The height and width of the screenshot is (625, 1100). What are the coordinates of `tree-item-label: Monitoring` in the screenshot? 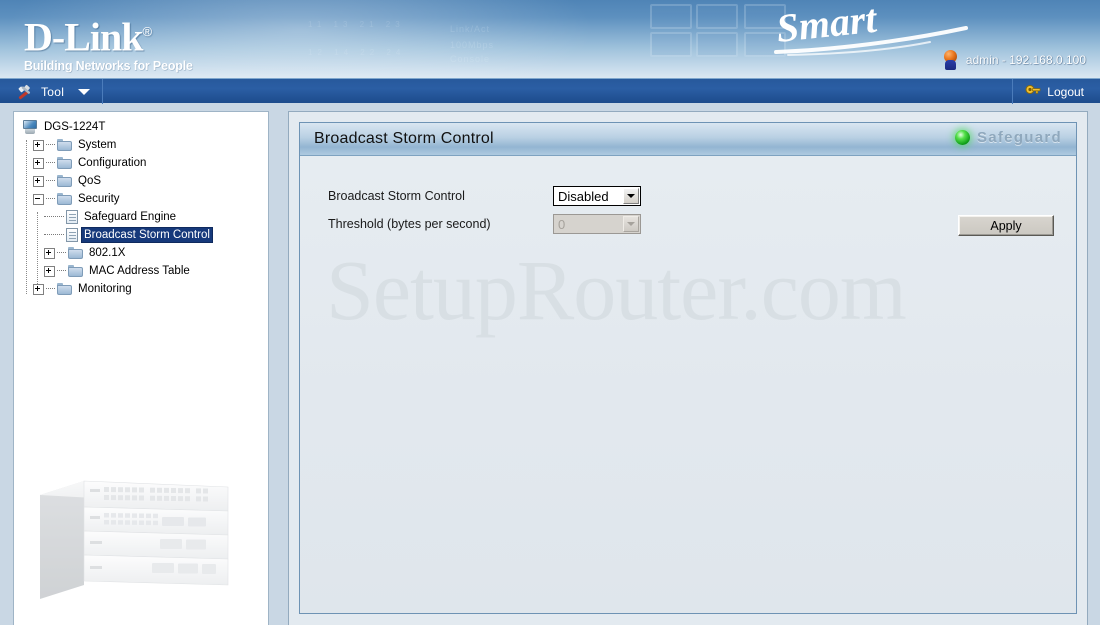 It's located at (105, 289).